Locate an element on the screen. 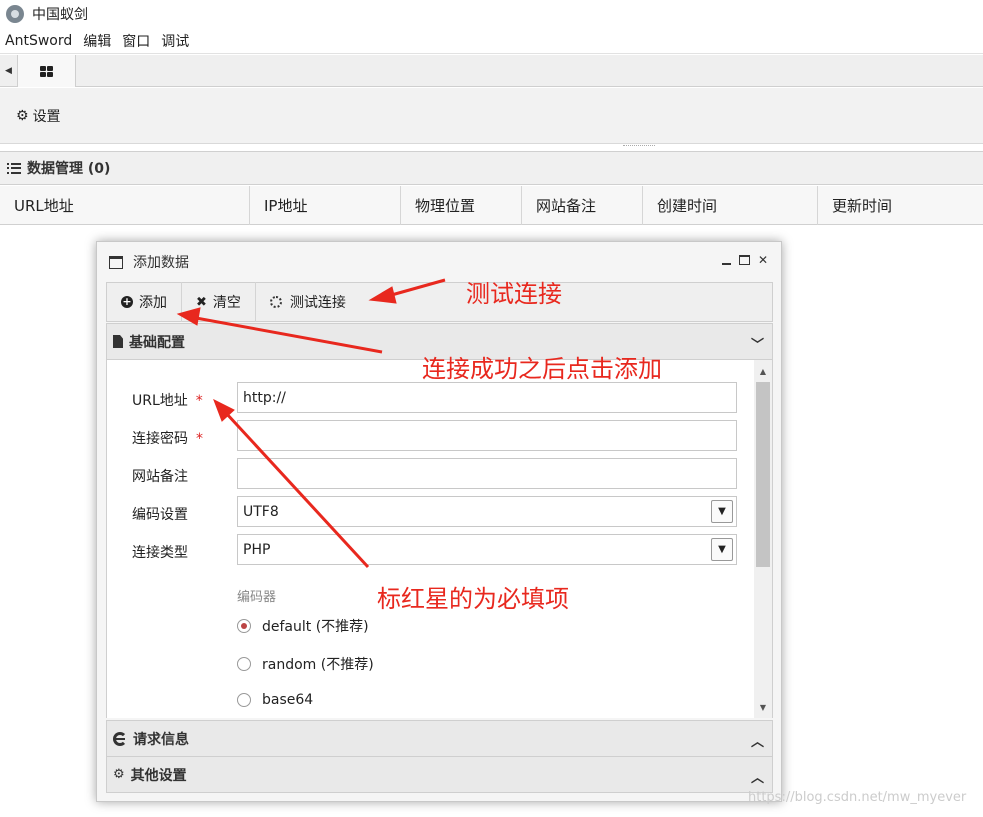 The height and width of the screenshot is (817, 983). url-label: URL地址 * is located at coordinates (167, 401).